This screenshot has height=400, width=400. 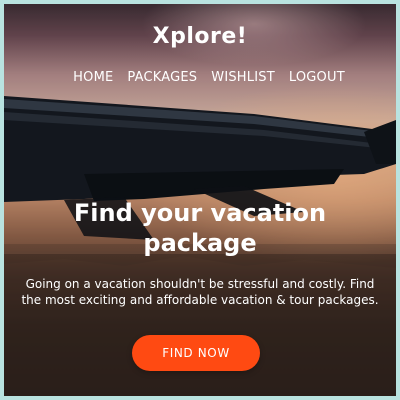 What do you see at coordinates (200, 77) in the screenshot?
I see `main-nav: HOME PACKAGES WISHLIST LOGOUT` at bounding box center [200, 77].